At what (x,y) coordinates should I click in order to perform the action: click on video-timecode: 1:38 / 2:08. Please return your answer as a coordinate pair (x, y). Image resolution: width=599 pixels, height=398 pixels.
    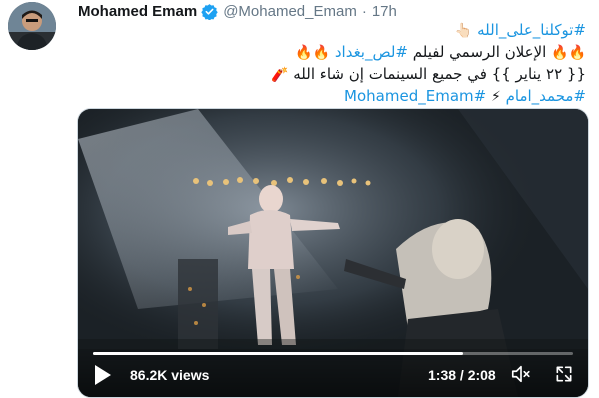
    Looking at the image, I should click on (462, 375).